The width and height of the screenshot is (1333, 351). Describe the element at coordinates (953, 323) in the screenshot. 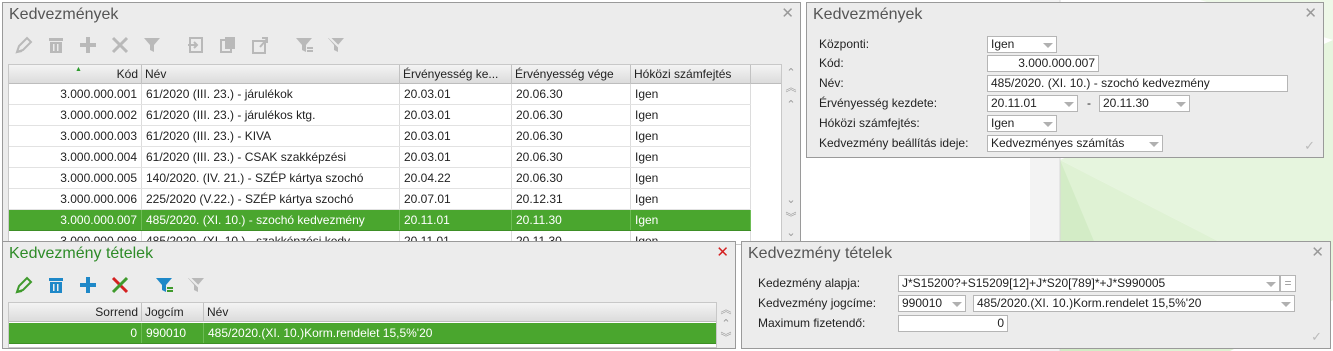

I see `max-fizetendo-field: 0` at that location.